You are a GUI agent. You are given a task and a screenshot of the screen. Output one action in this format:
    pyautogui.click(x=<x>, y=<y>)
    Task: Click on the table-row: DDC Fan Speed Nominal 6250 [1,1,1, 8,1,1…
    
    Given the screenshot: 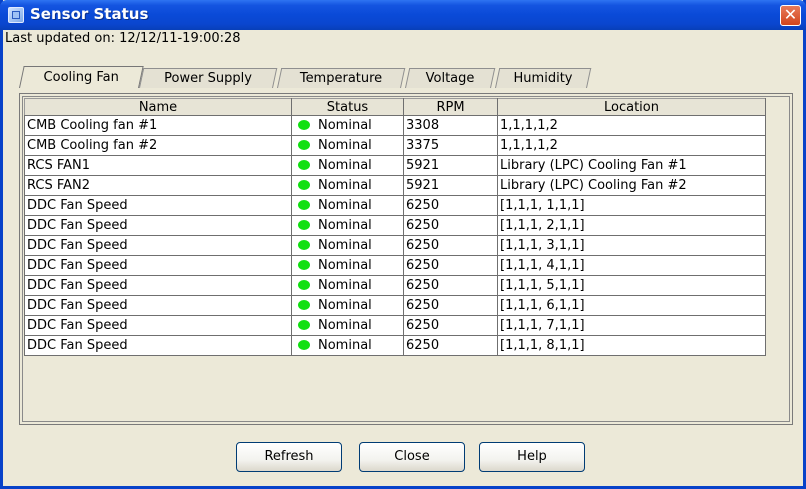 What is the action you would take?
    pyautogui.click(x=395, y=345)
    